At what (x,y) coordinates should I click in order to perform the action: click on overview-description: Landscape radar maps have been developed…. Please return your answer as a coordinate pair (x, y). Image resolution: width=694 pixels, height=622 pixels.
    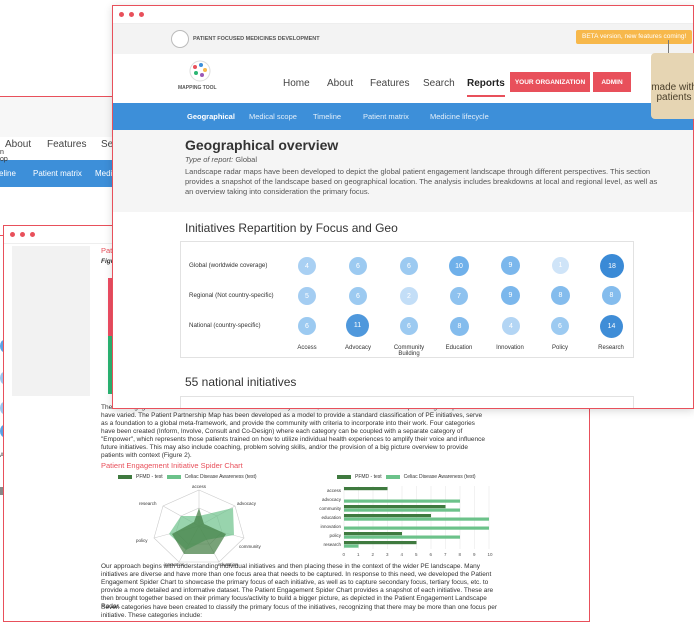
    Looking at the image, I should click on (421, 181).